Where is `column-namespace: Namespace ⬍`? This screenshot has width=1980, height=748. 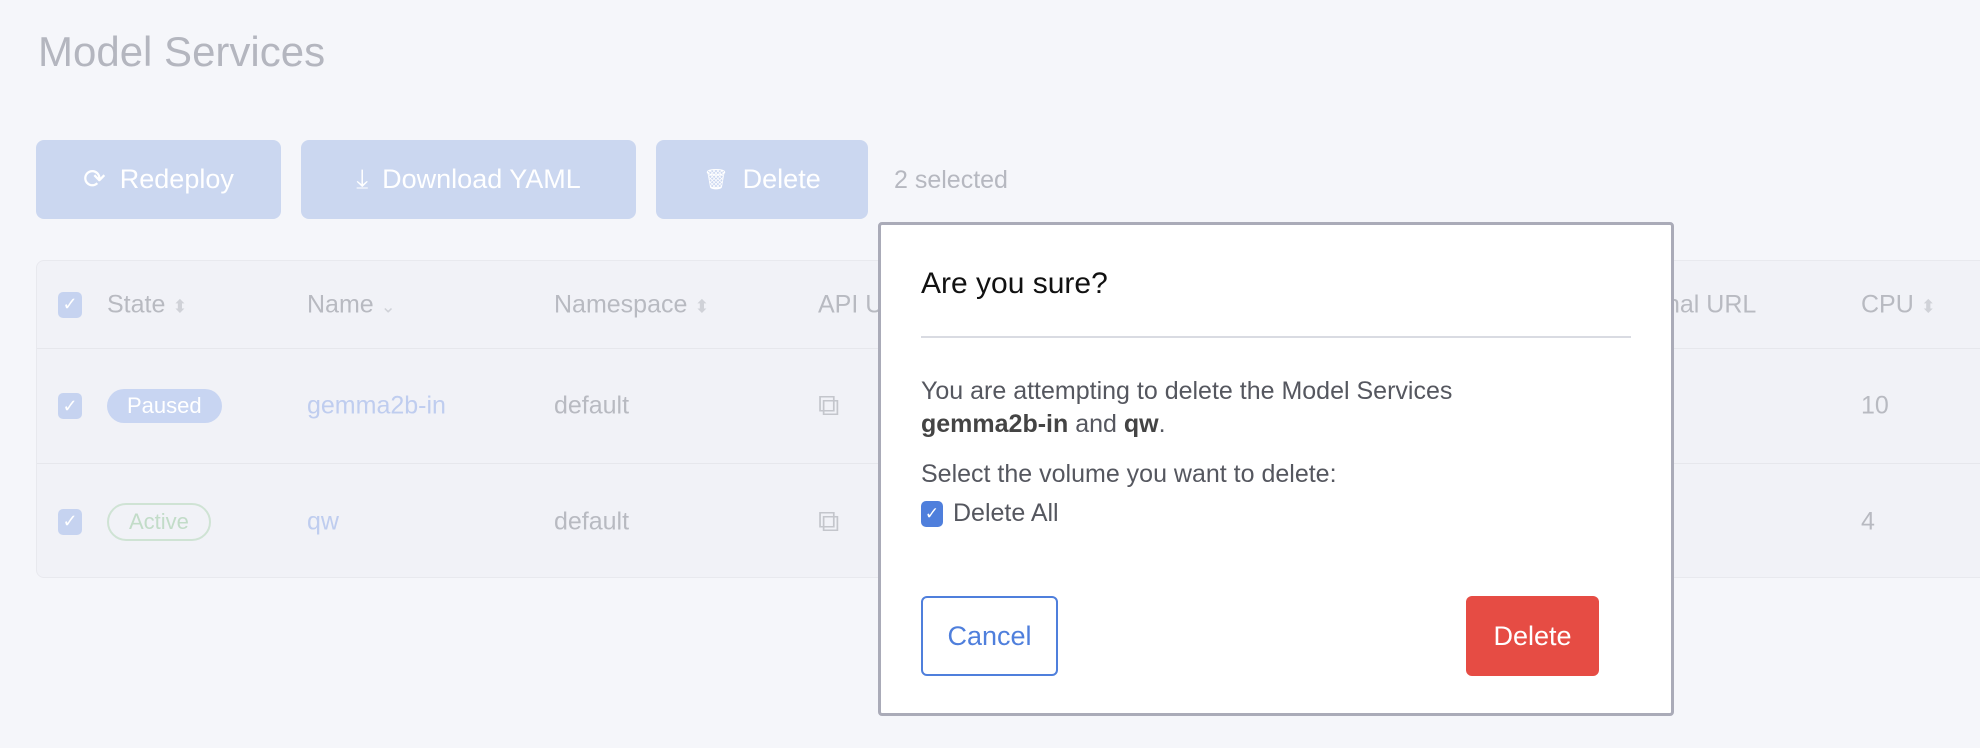
column-namespace: Namespace ⬍ is located at coordinates (631, 304).